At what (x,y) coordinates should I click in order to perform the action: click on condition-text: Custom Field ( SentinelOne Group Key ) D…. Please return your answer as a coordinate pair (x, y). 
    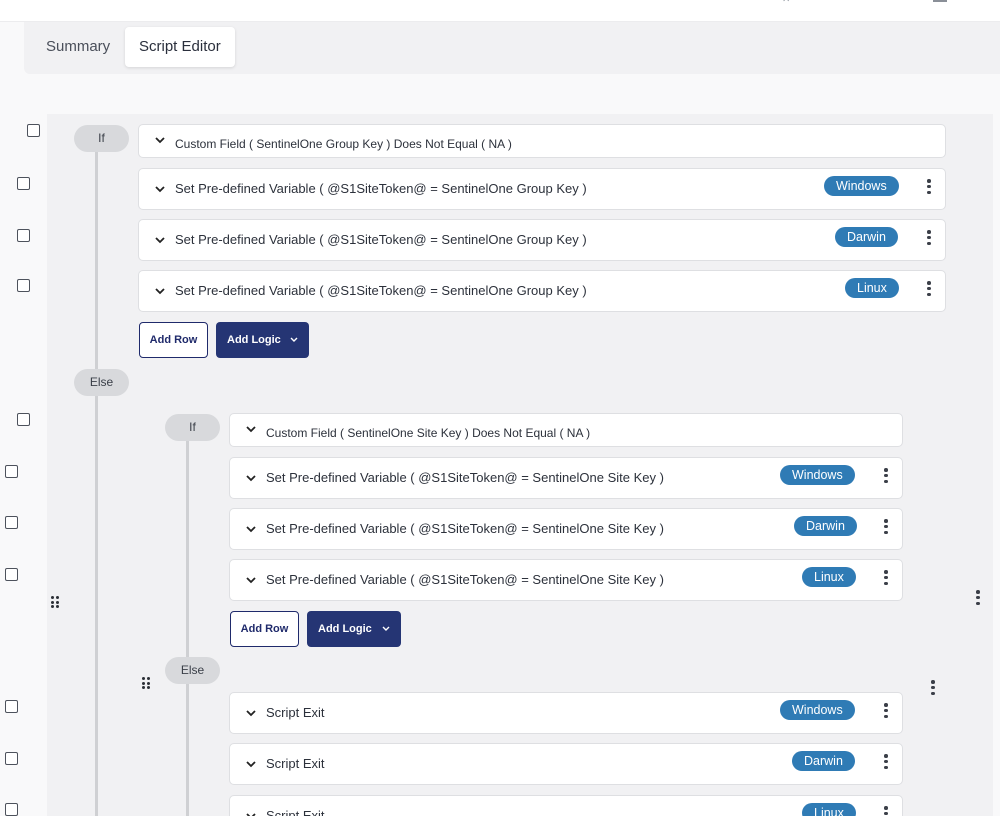
    Looking at the image, I should click on (343, 144).